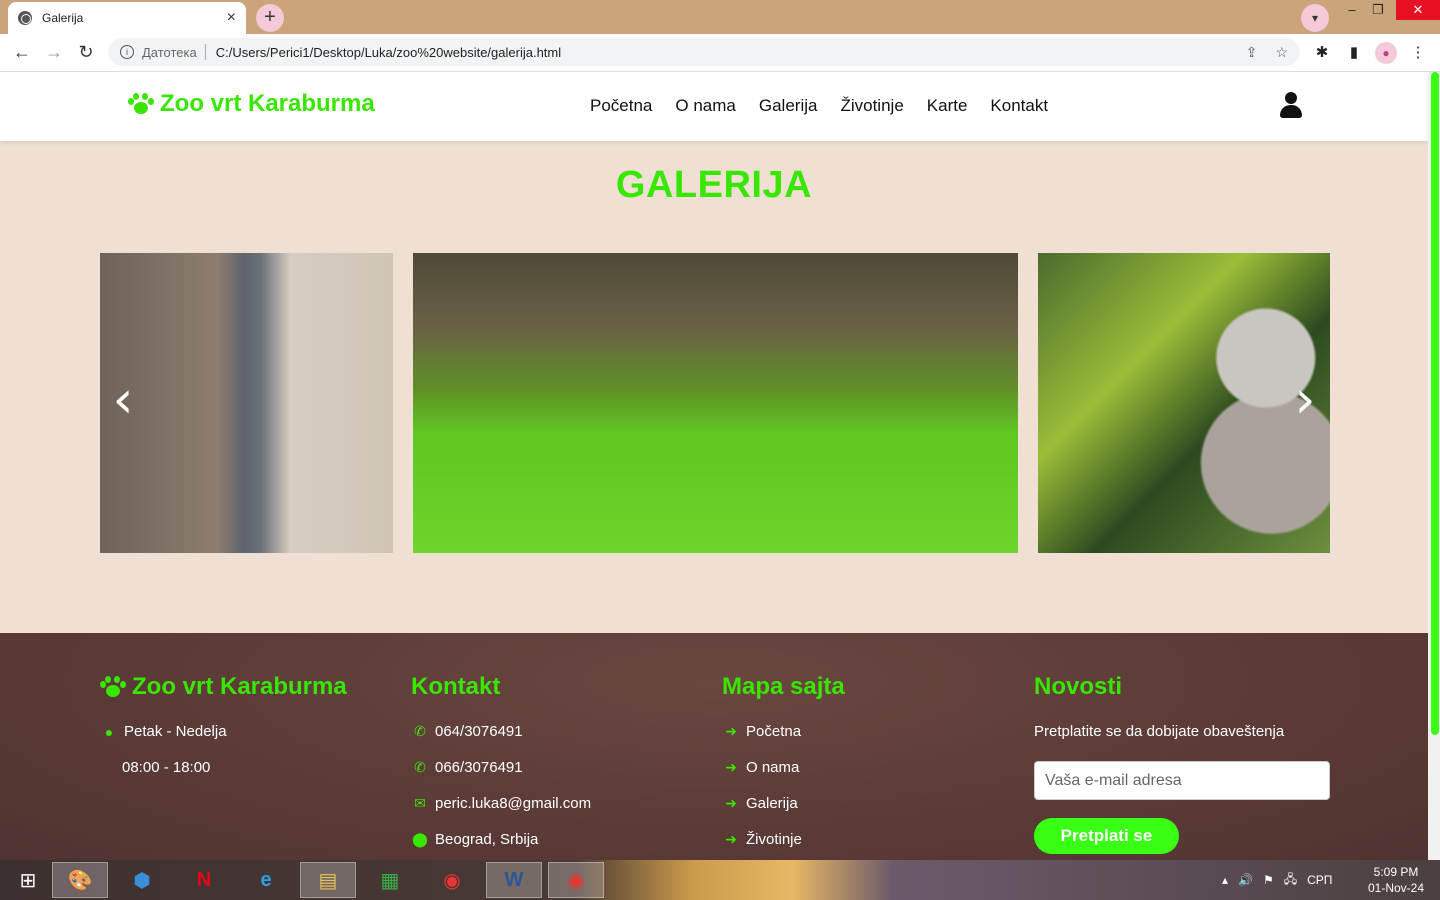 The width and height of the screenshot is (1440, 900). What do you see at coordinates (1078, 686) in the screenshot?
I see `footer-newsletter-title: Novosti` at bounding box center [1078, 686].